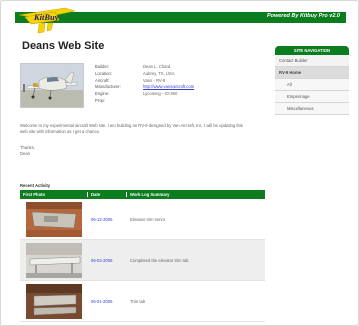 The image size is (359, 326). Describe the element at coordinates (159, 73) in the screenshot. I see `detail-value: Aubrey, TX, USA` at that location.